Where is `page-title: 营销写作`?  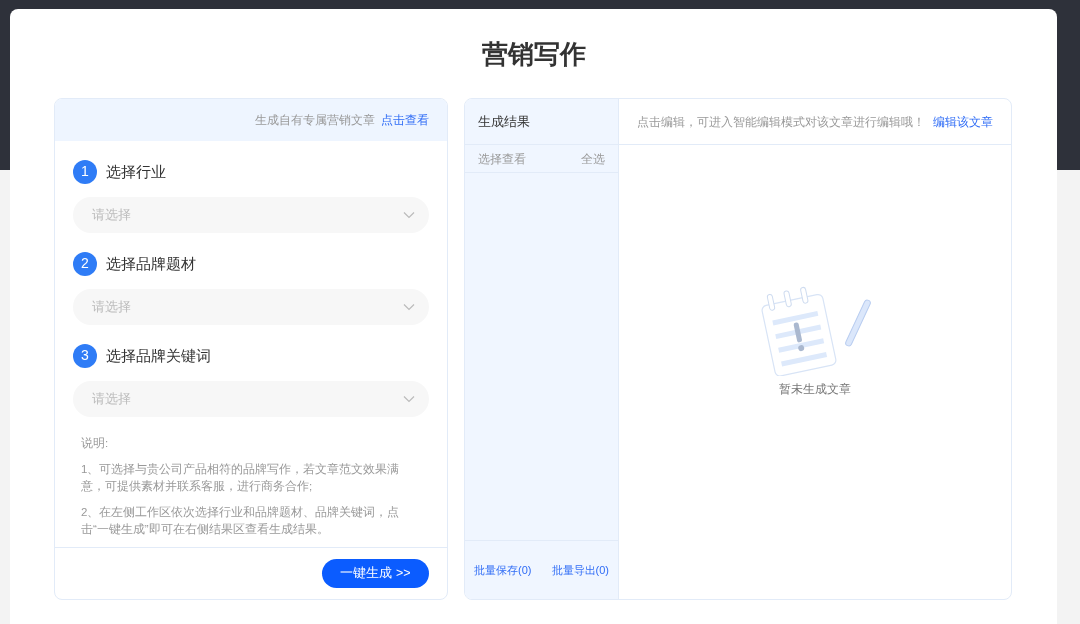
page-title: 营销写作 is located at coordinates (533, 54).